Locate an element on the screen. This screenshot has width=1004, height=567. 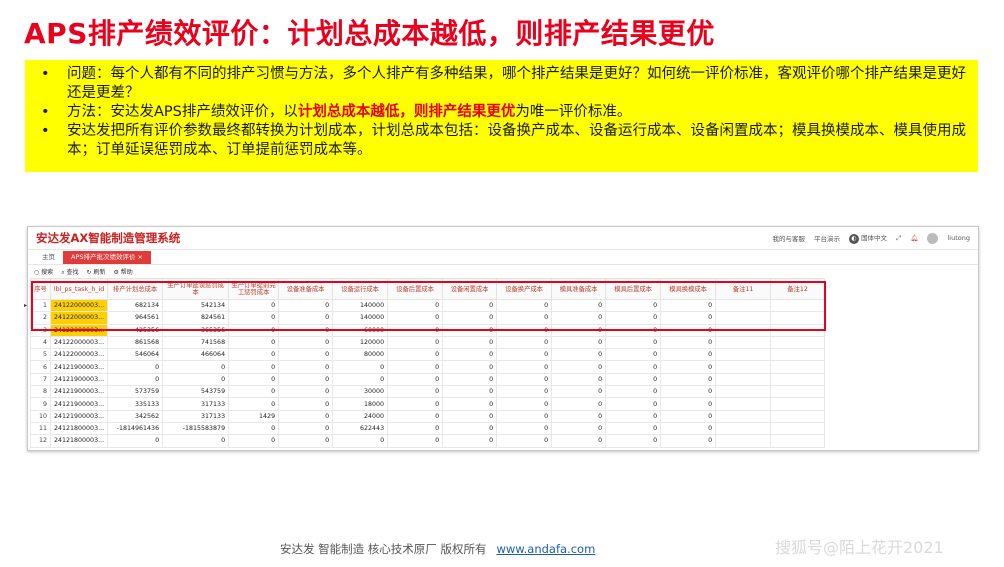
header-link-demo: 平台演示 is located at coordinates (827, 238).